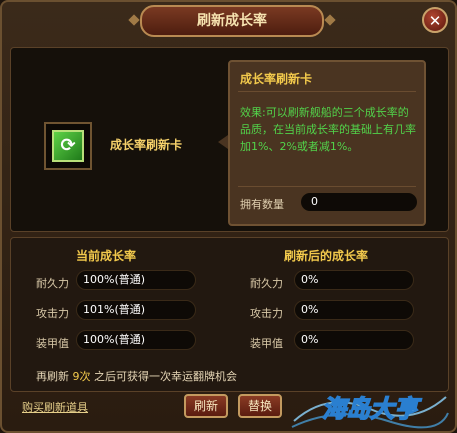 The height and width of the screenshot is (433, 457). I want to click on refresh-card-icon: ⟳, so click(68, 146).